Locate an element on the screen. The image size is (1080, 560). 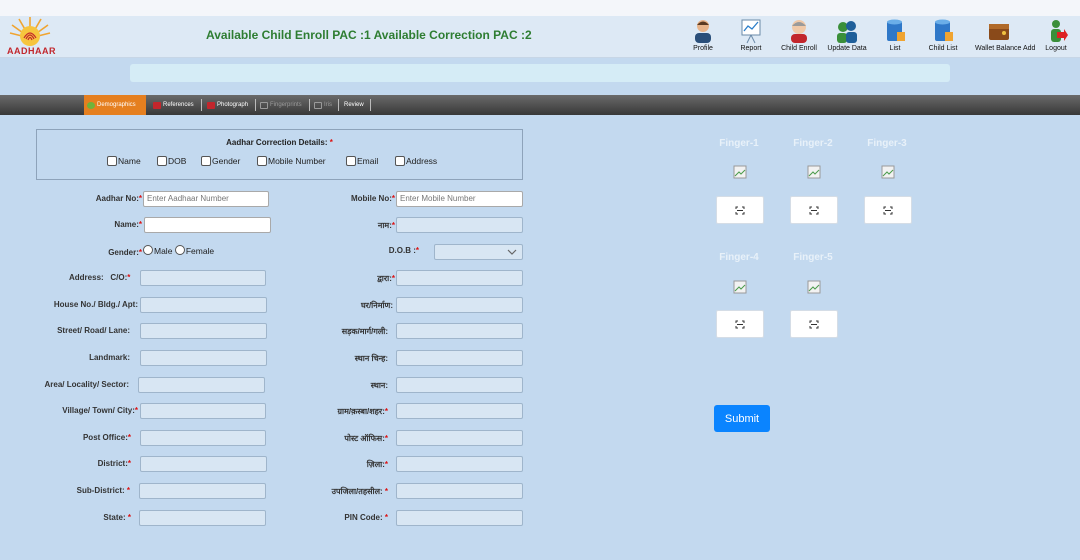
gender-label: Gender:* is located at coordinates (125, 252).